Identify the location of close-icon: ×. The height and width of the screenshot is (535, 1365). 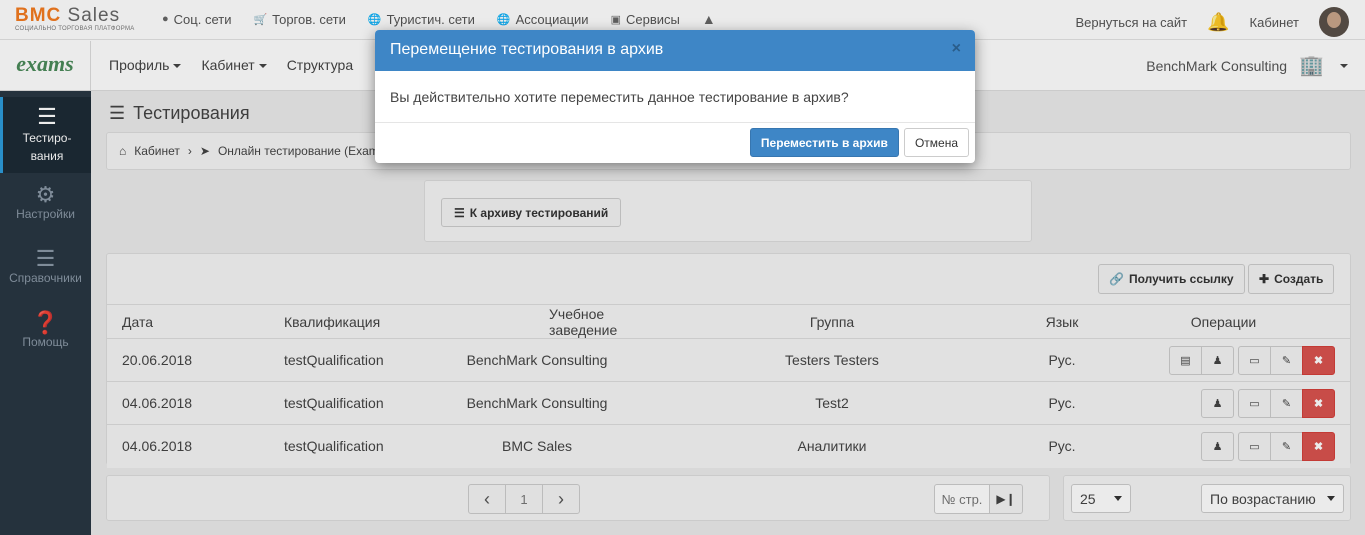
(956, 49).